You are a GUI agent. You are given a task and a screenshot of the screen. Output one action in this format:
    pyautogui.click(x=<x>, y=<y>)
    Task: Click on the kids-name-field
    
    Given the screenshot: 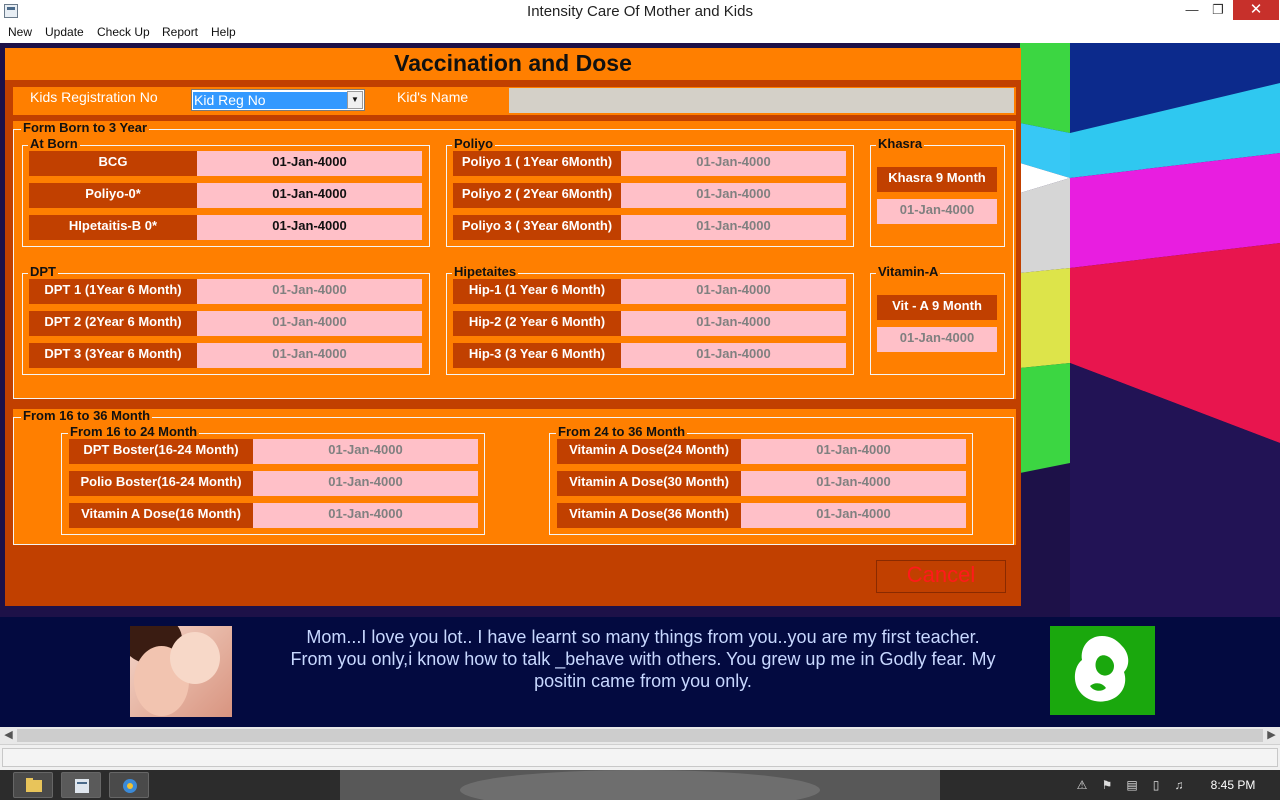 What is the action you would take?
    pyautogui.click(x=761, y=100)
    